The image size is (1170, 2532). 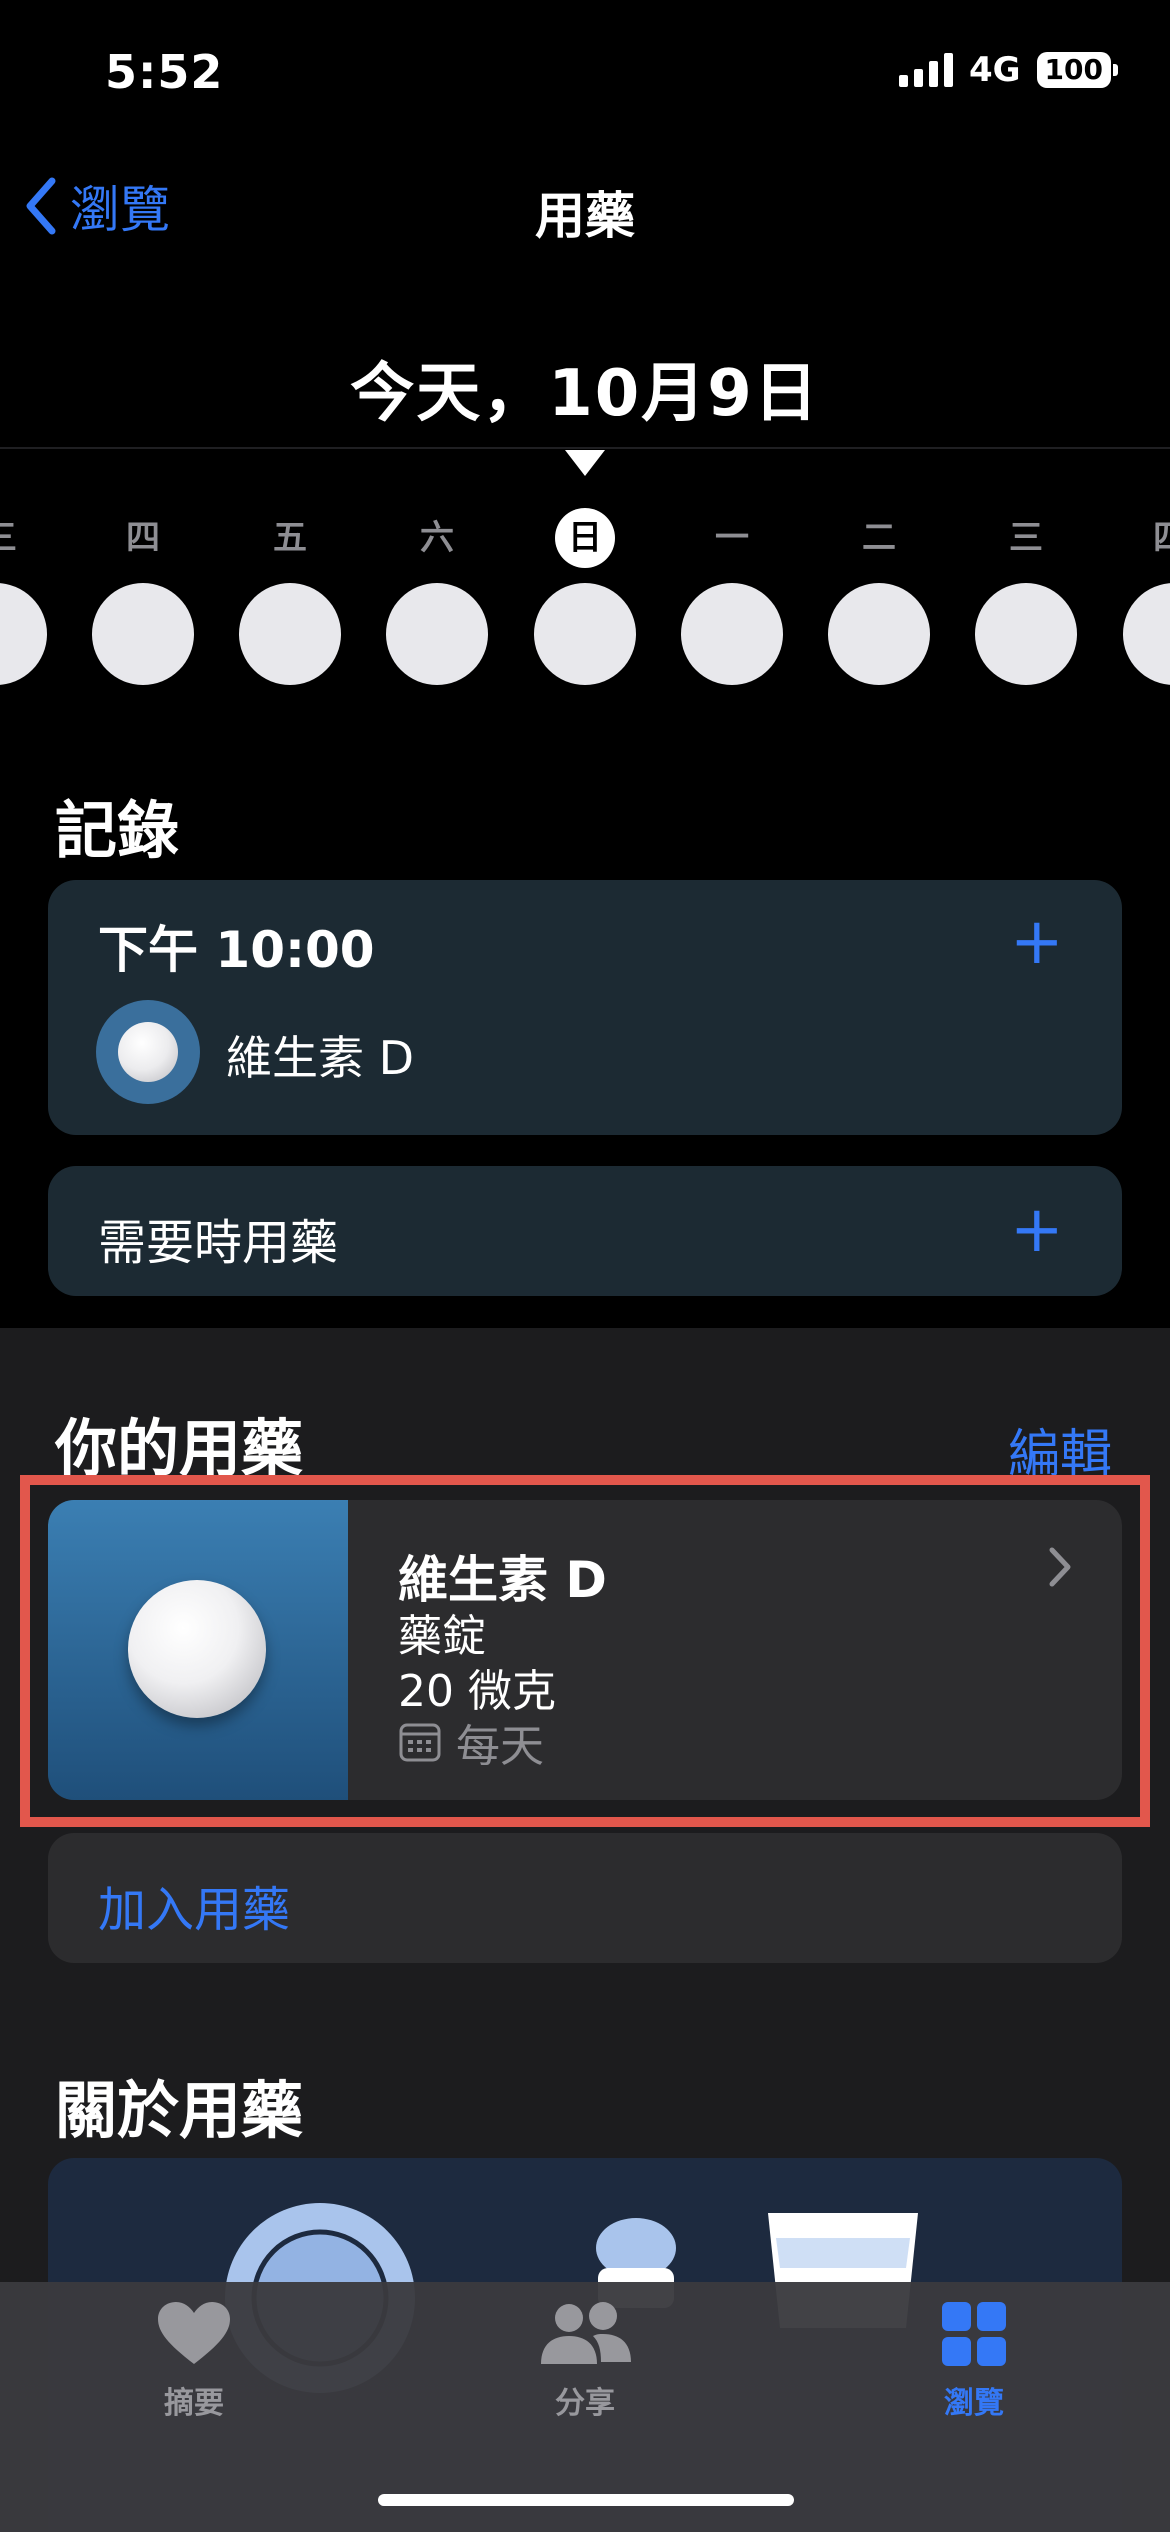 What do you see at coordinates (925, 70) in the screenshot?
I see `cellular-signal-icon` at bounding box center [925, 70].